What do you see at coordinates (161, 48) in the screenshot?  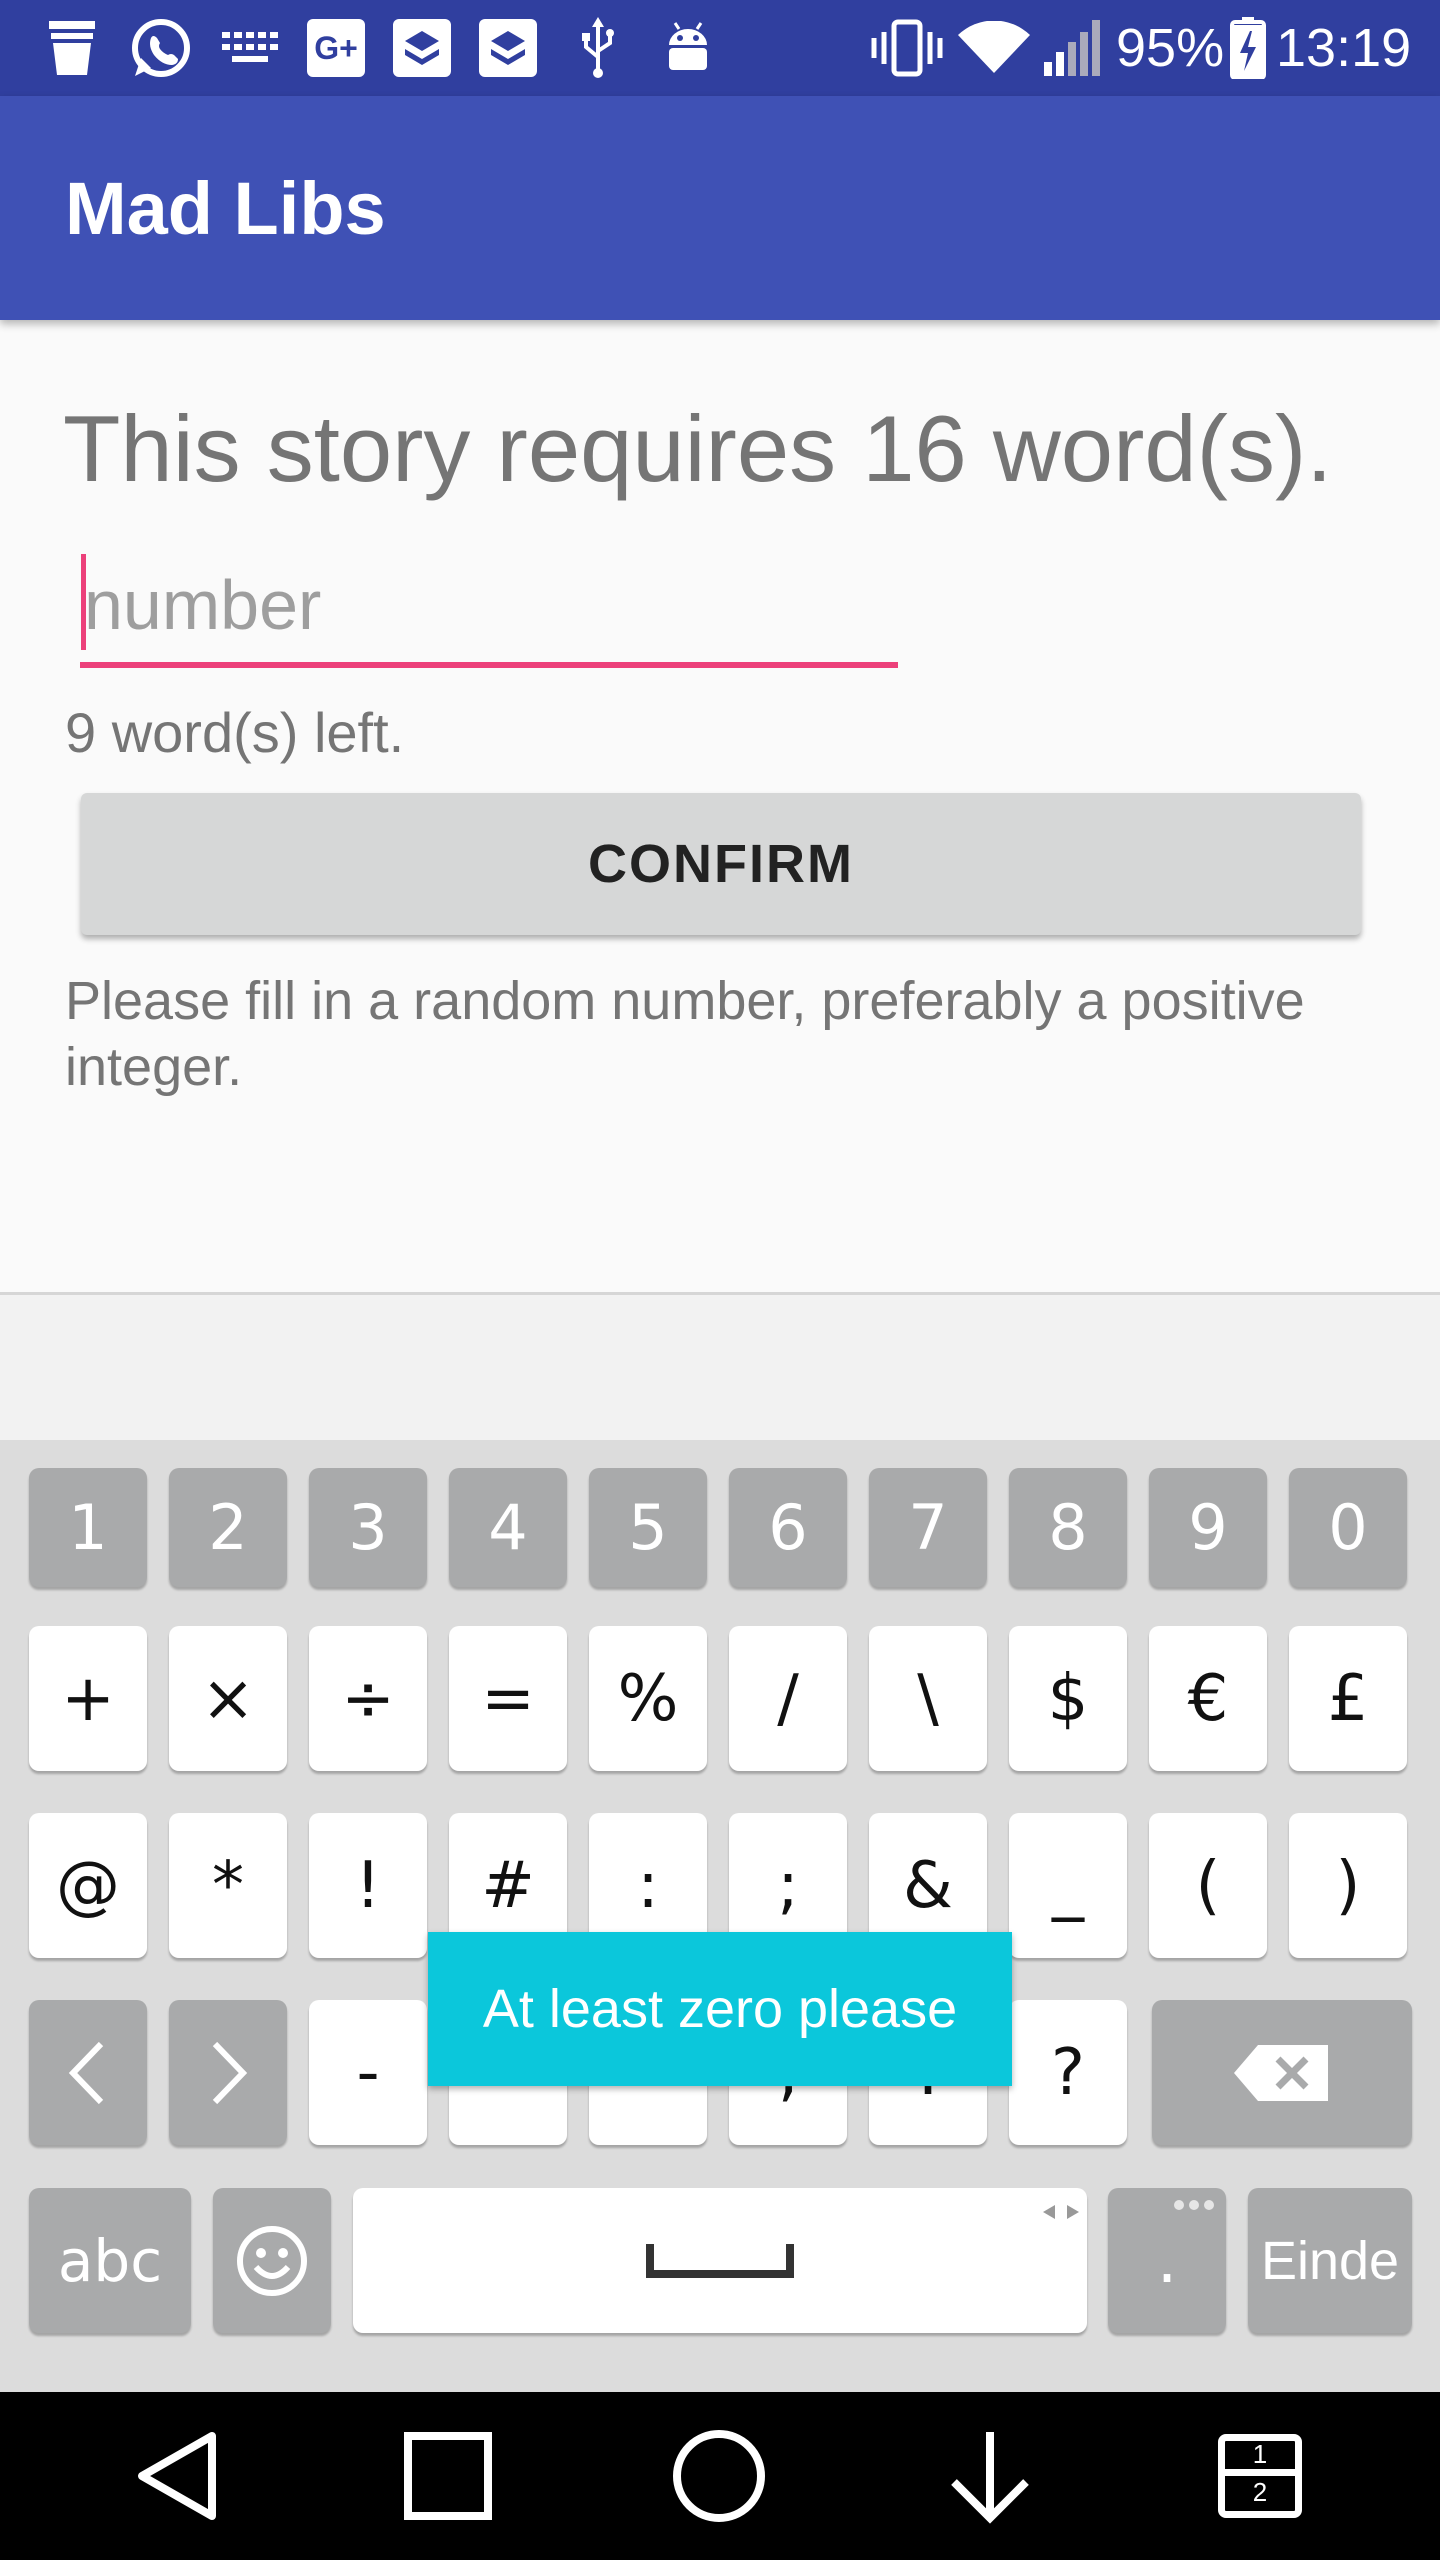 I see `whatsapp-icon` at bounding box center [161, 48].